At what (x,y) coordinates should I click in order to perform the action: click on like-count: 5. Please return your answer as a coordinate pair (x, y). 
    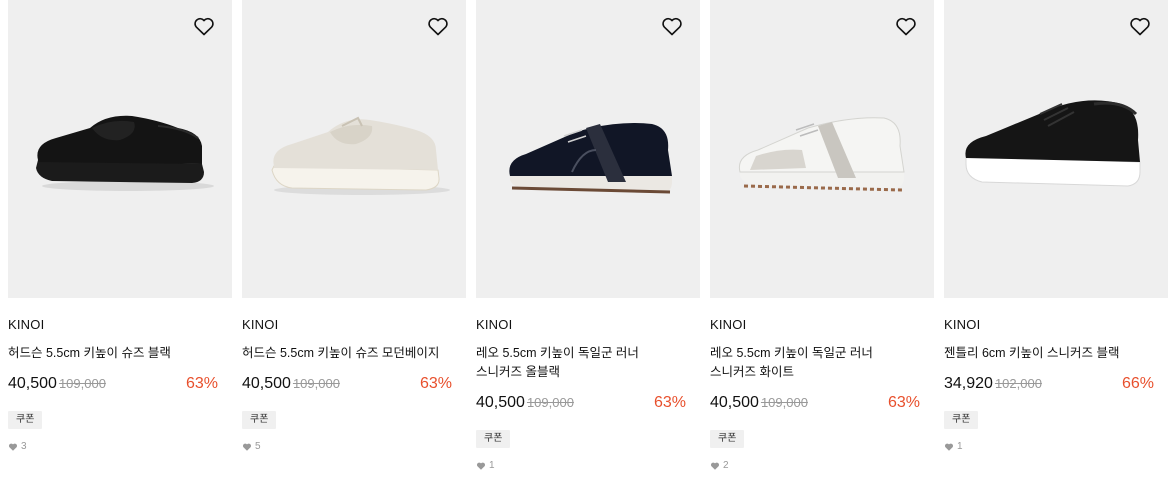
    Looking at the image, I should click on (354, 446).